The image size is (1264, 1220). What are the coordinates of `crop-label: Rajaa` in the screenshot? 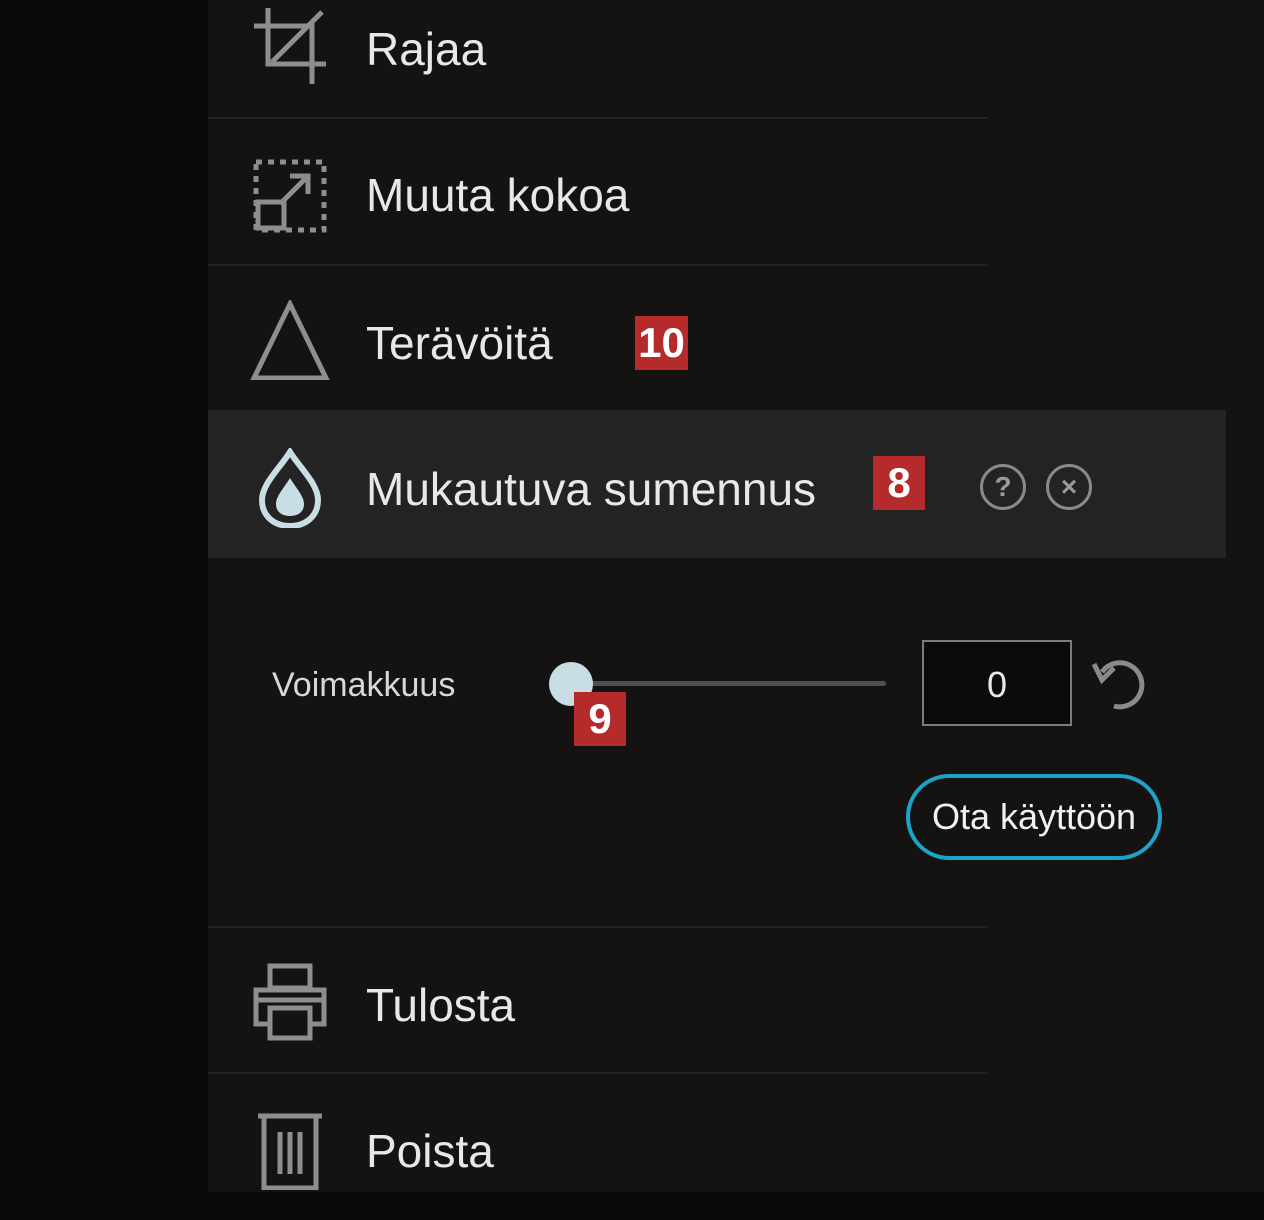 It's located at (426, 49).